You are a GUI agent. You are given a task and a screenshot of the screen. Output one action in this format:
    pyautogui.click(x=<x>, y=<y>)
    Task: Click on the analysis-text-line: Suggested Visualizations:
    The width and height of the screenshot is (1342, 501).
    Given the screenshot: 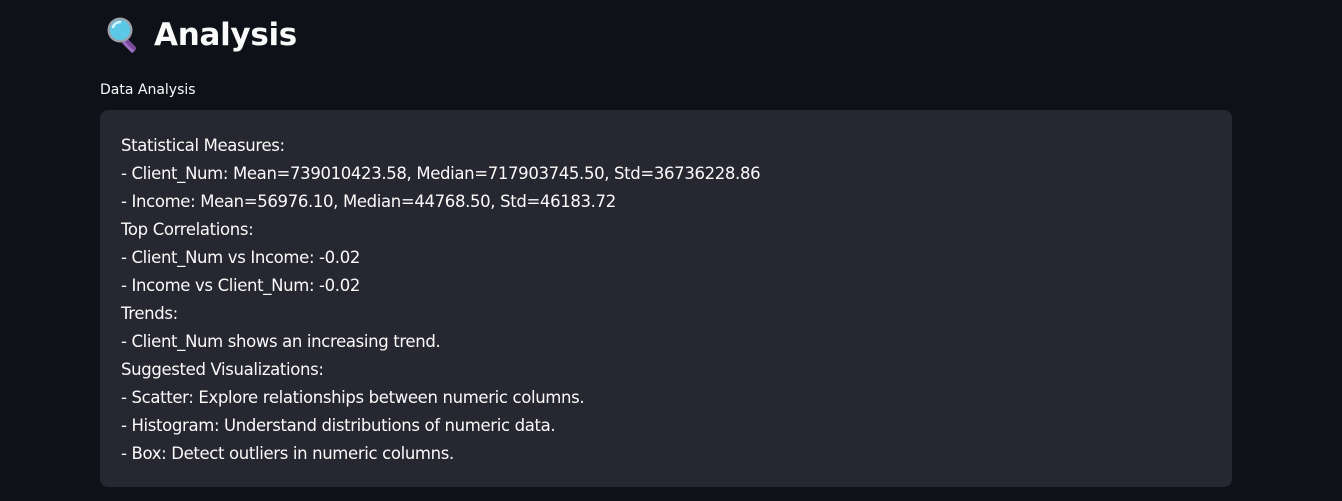 What is the action you would take?
    pyautogui.click(x=222, y=369)
    